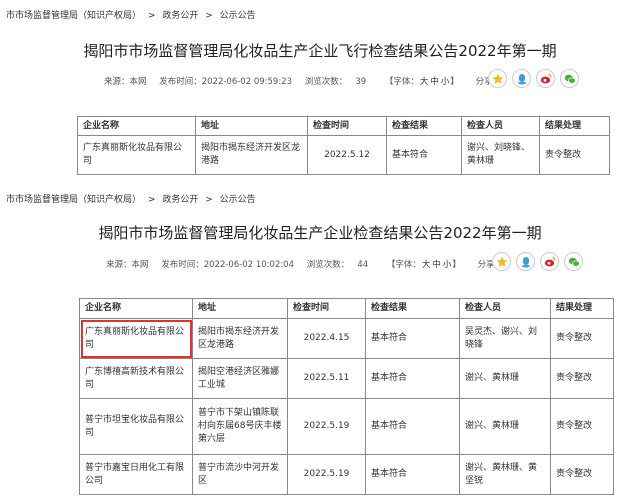 The image size is (640, 498). Describe the element at coordinates (337, 265) in the screenshot. I see `view-count: 浏览次数： 44` at that location.